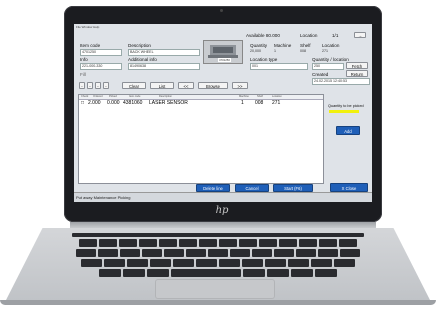 This screenshot has width=436, height=311. I want to click on location-type-field: 001, so click(279, 66).